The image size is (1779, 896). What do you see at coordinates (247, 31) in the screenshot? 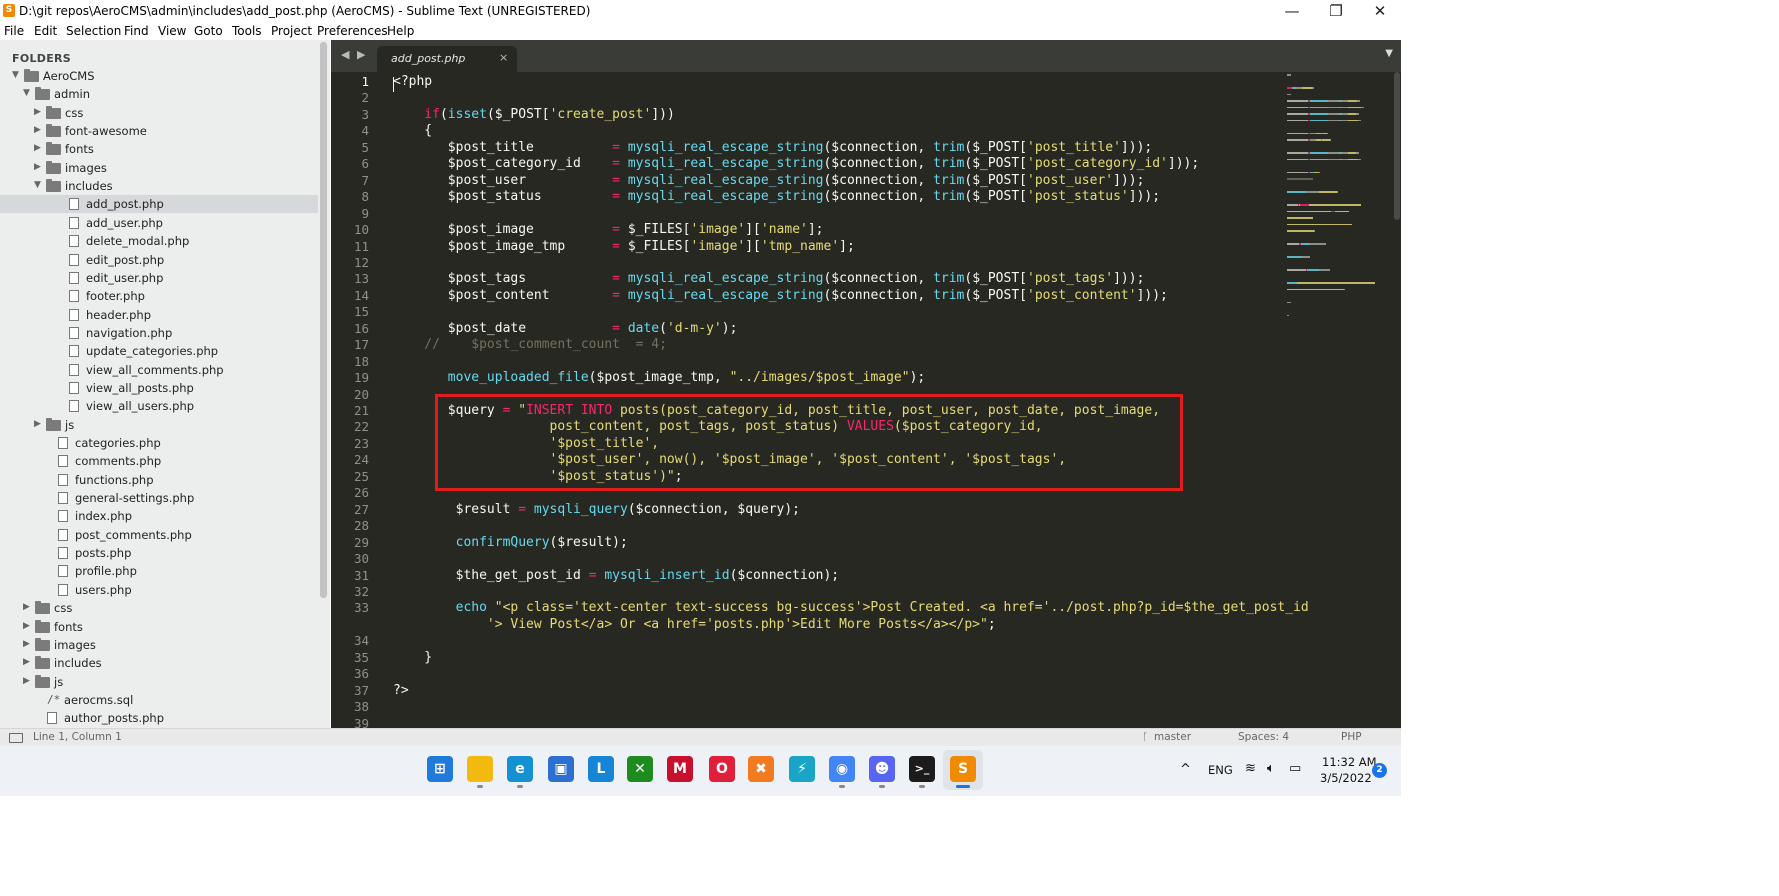
I see `menu-tools: Tools` at bounding box center [247, 31].